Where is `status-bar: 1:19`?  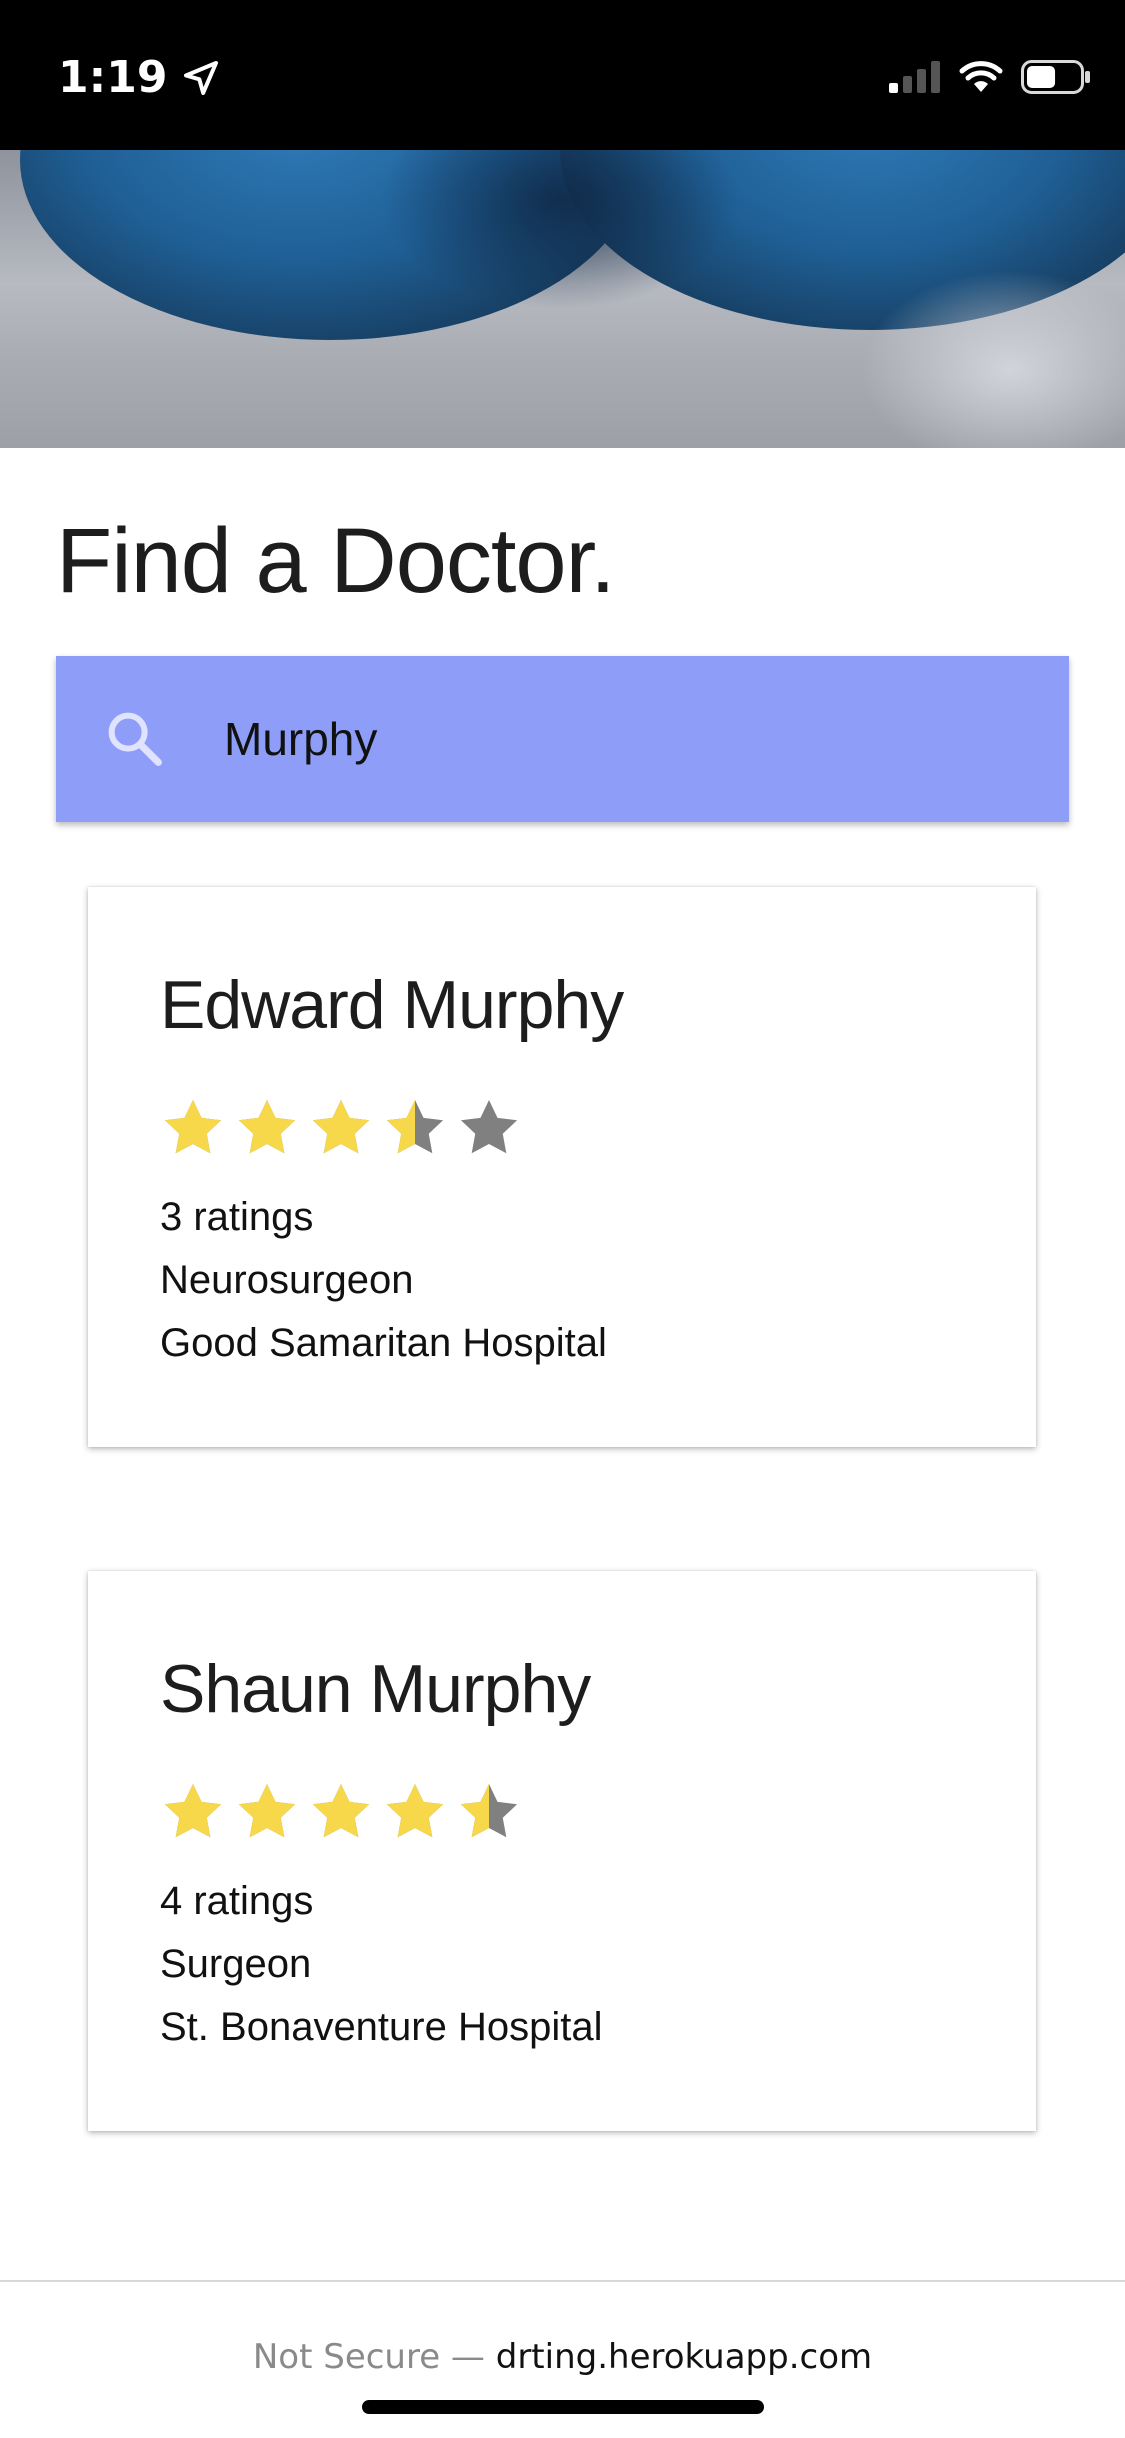
status-bar: 1:19 is located at coordinates (562, 75).